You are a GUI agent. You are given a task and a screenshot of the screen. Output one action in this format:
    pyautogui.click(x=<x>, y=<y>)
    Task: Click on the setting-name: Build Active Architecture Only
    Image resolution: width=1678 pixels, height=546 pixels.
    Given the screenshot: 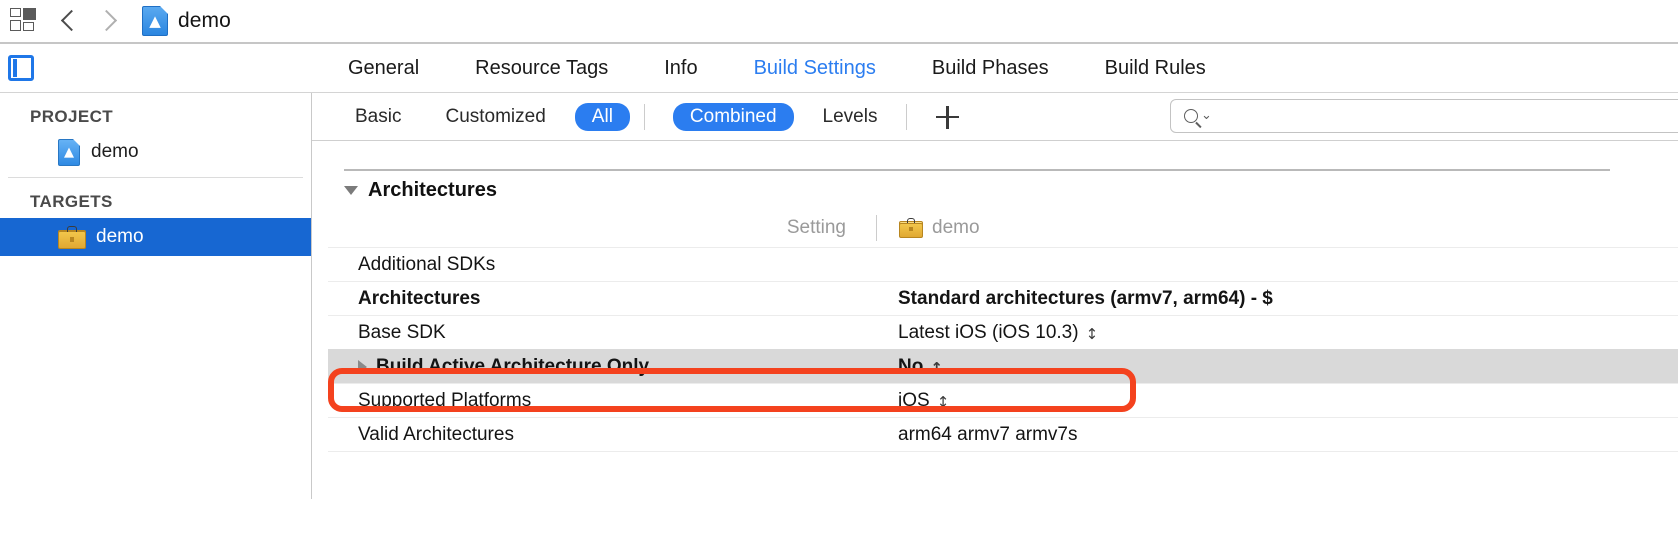 What is the action you would take?
    pyautogui.click(x=602, y=367)
    